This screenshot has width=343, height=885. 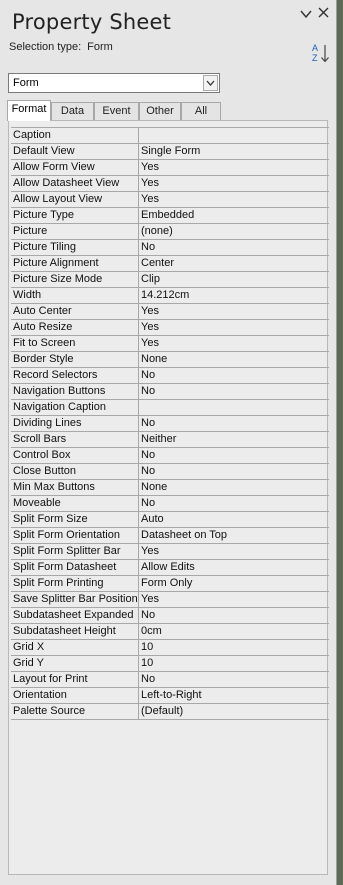 I want to click on tab-data: Data, so click(x=72, y=111).